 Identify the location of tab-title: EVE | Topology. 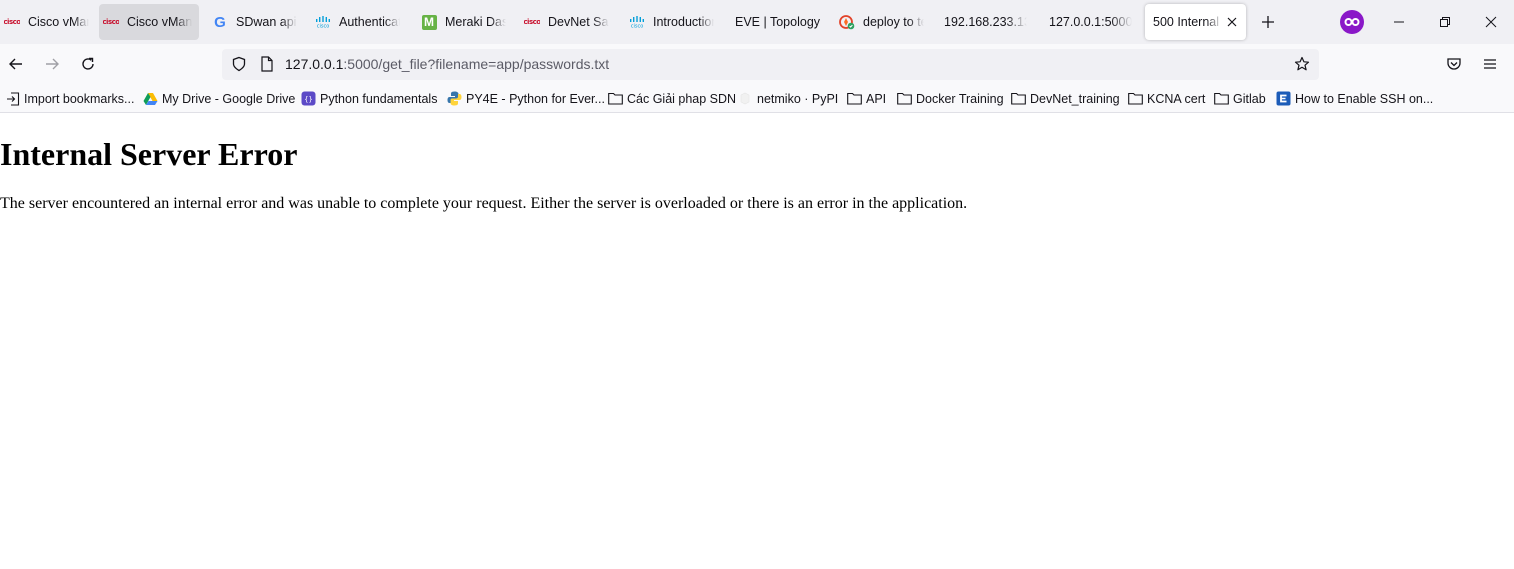
(777, 22).